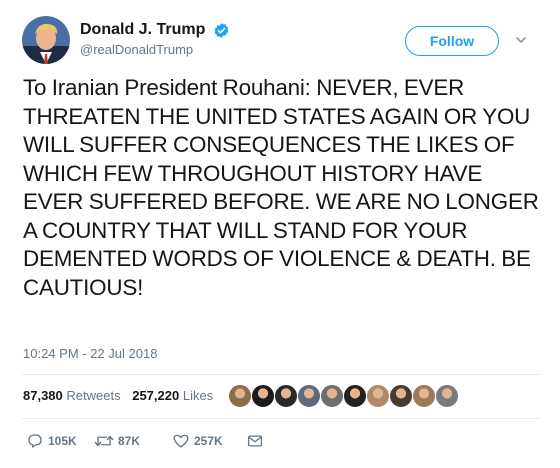 The width and height of the screenshot is (560, 468). I want to click on reply-button: 105K, so click(51, 440).